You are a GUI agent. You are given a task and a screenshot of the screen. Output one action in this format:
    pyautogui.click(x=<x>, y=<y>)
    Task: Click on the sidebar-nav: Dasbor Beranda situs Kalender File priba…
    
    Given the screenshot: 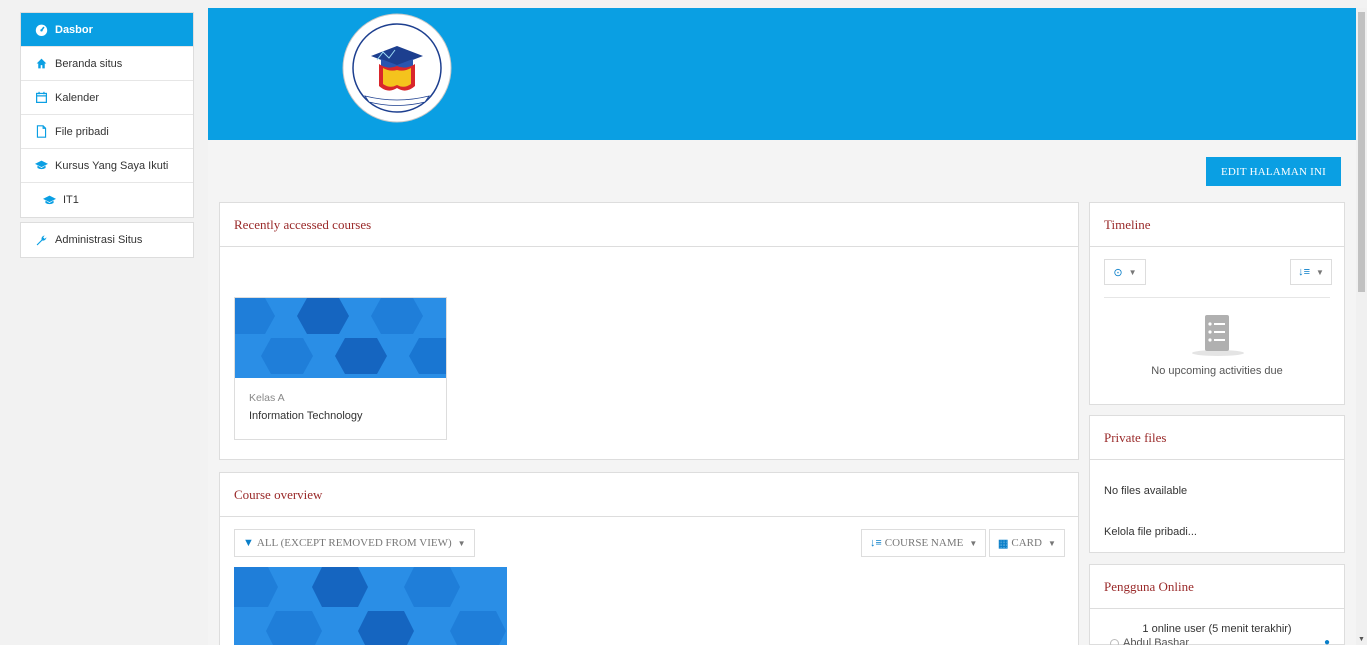 What is the action you would take?
    pyautogui.click(x=107, y=137)
    